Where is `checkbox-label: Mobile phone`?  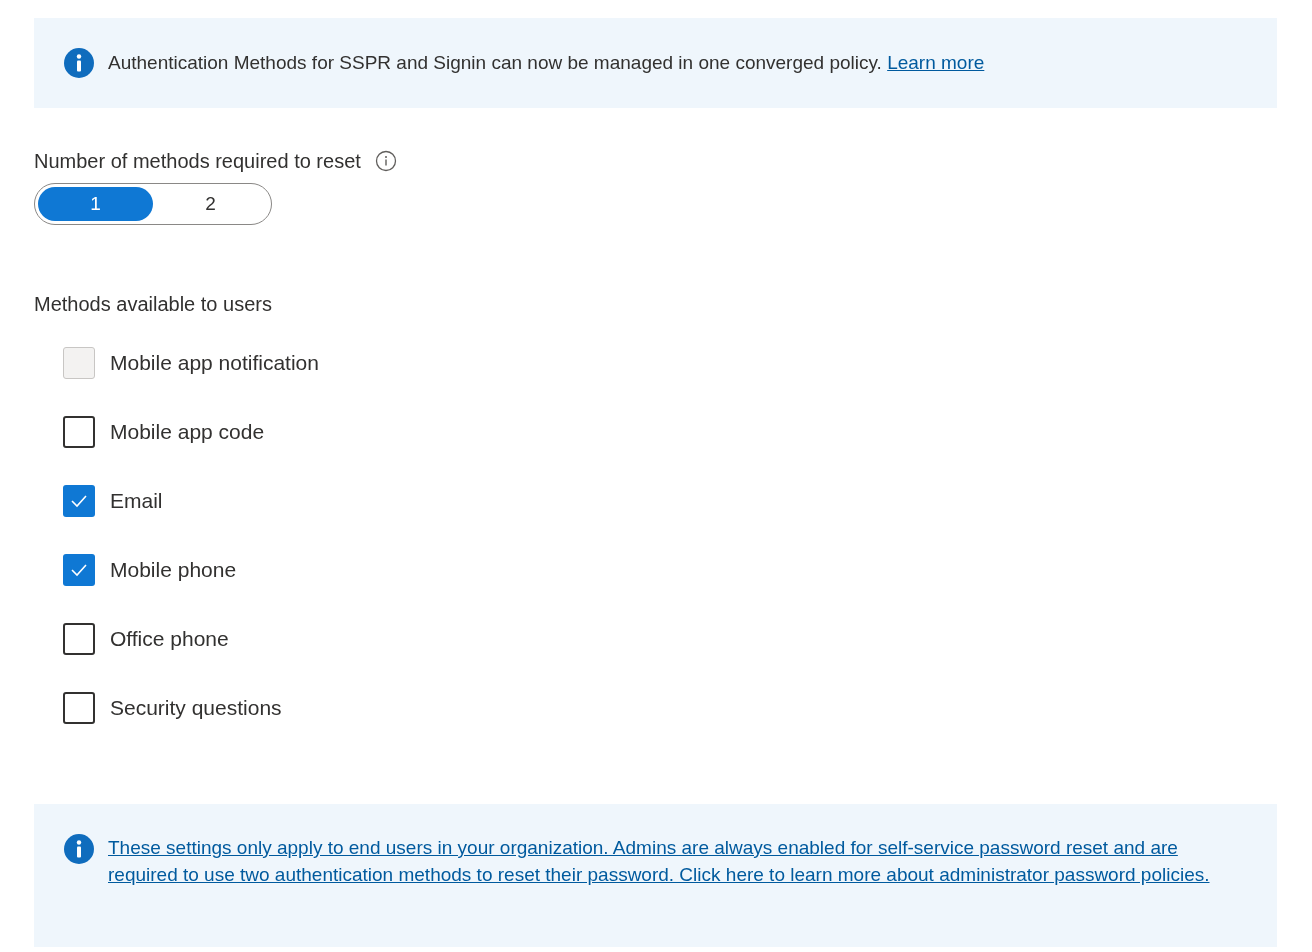 checkbox-label: Mobile phone is located at coordinates (173, 570).